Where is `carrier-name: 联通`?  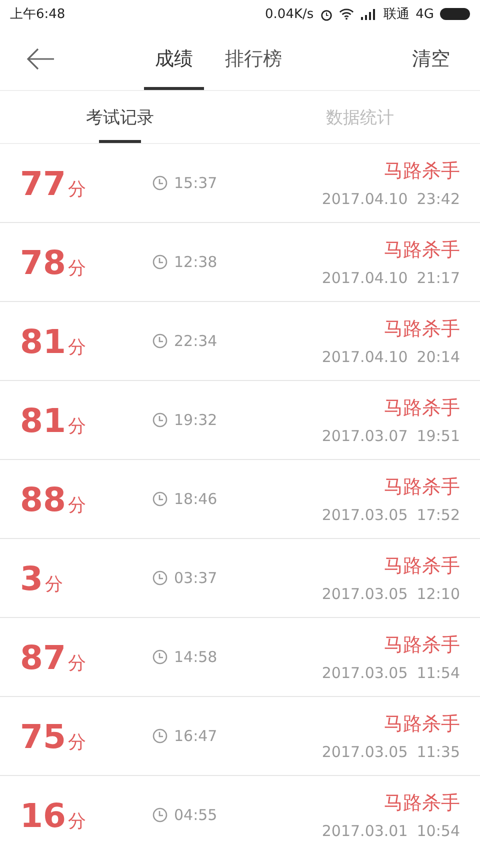
carrier-name: 联通 is located at coordinates (397, 14).